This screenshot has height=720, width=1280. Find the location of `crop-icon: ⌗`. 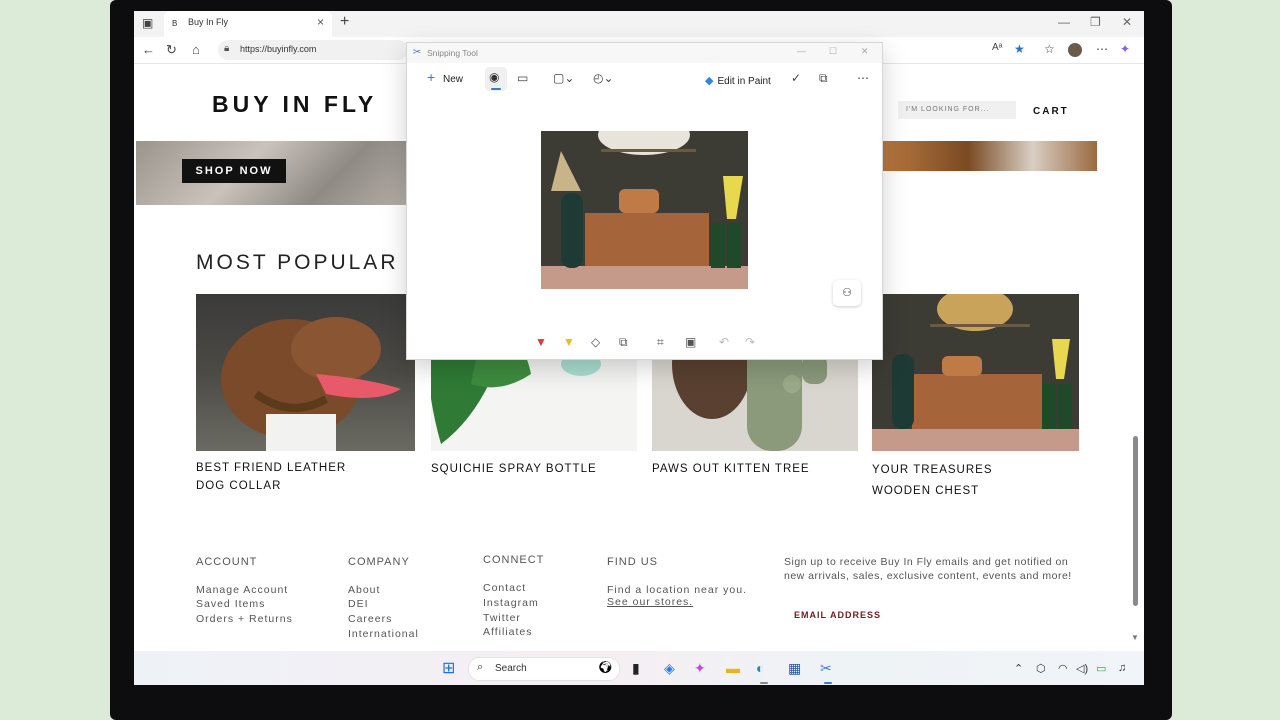

crop-icon: ⌗ is located at coordinates (660, 342).